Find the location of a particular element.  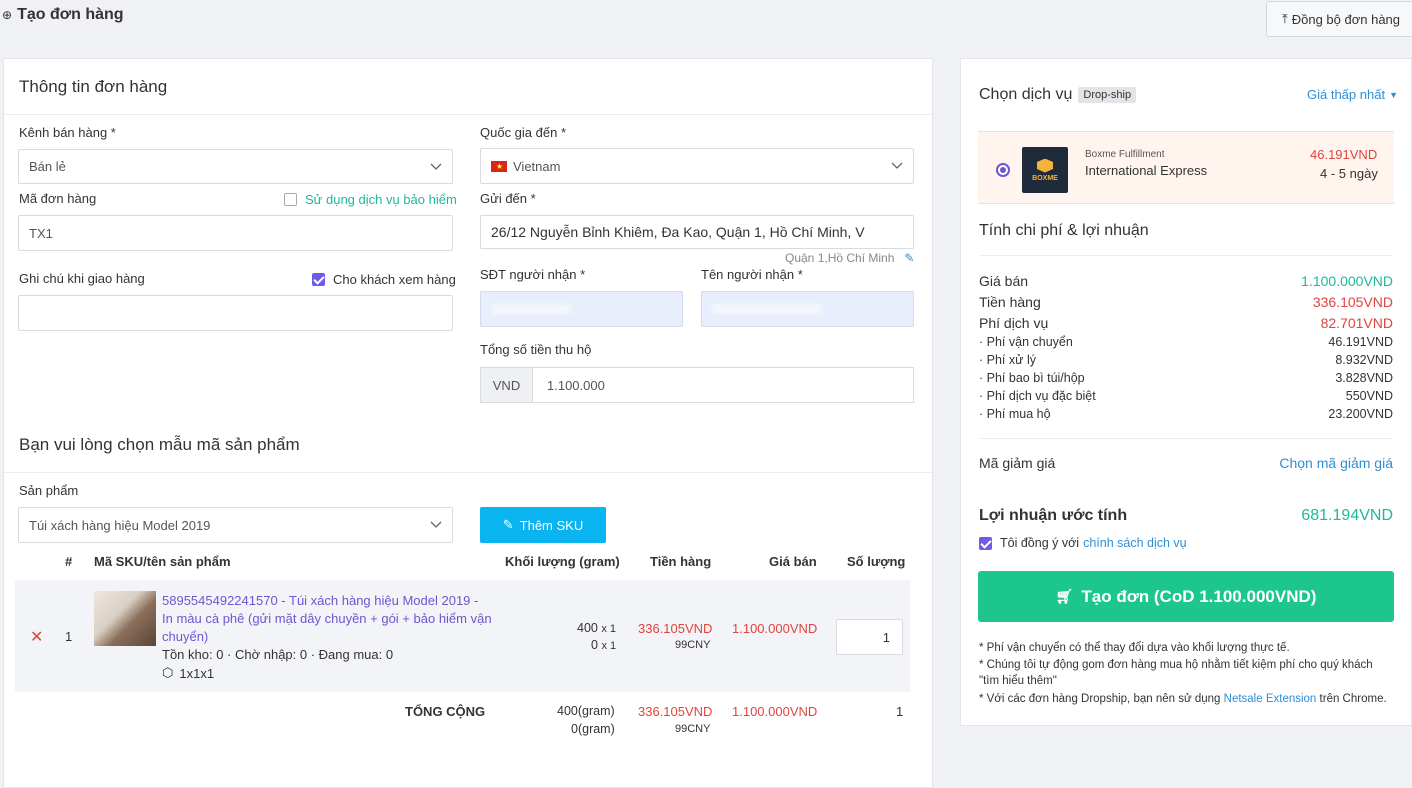

sync-orders-label: Đồng bộ đơn hàng is located at coordinates (1346, 19).